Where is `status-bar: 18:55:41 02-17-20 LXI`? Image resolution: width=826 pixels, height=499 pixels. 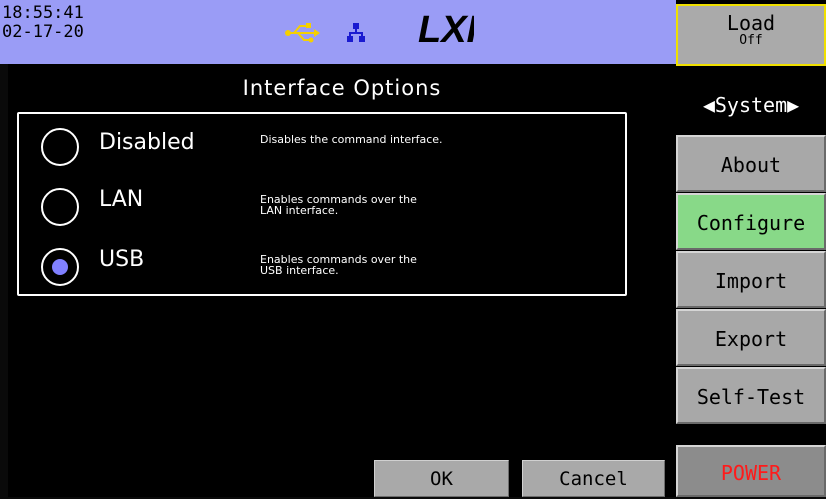
status-bar: 18:55:41 02-17-20 LXI is located at coordinates (338, 32).